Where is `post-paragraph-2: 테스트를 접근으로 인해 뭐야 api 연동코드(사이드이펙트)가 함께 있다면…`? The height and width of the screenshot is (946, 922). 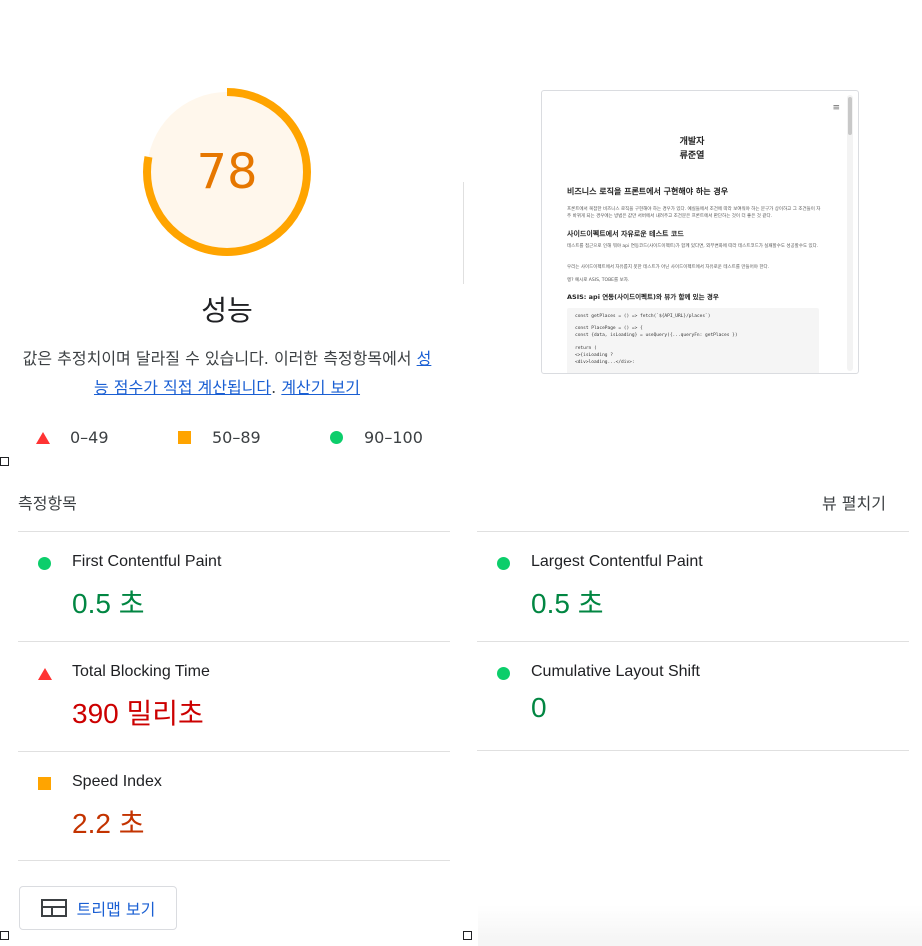
post-paragraph-2: 테스트를 접근으로 인해 뭐야 api 연동코드(사이드이펙트)가 함께 있다면… is located at coordinates (693, 246).